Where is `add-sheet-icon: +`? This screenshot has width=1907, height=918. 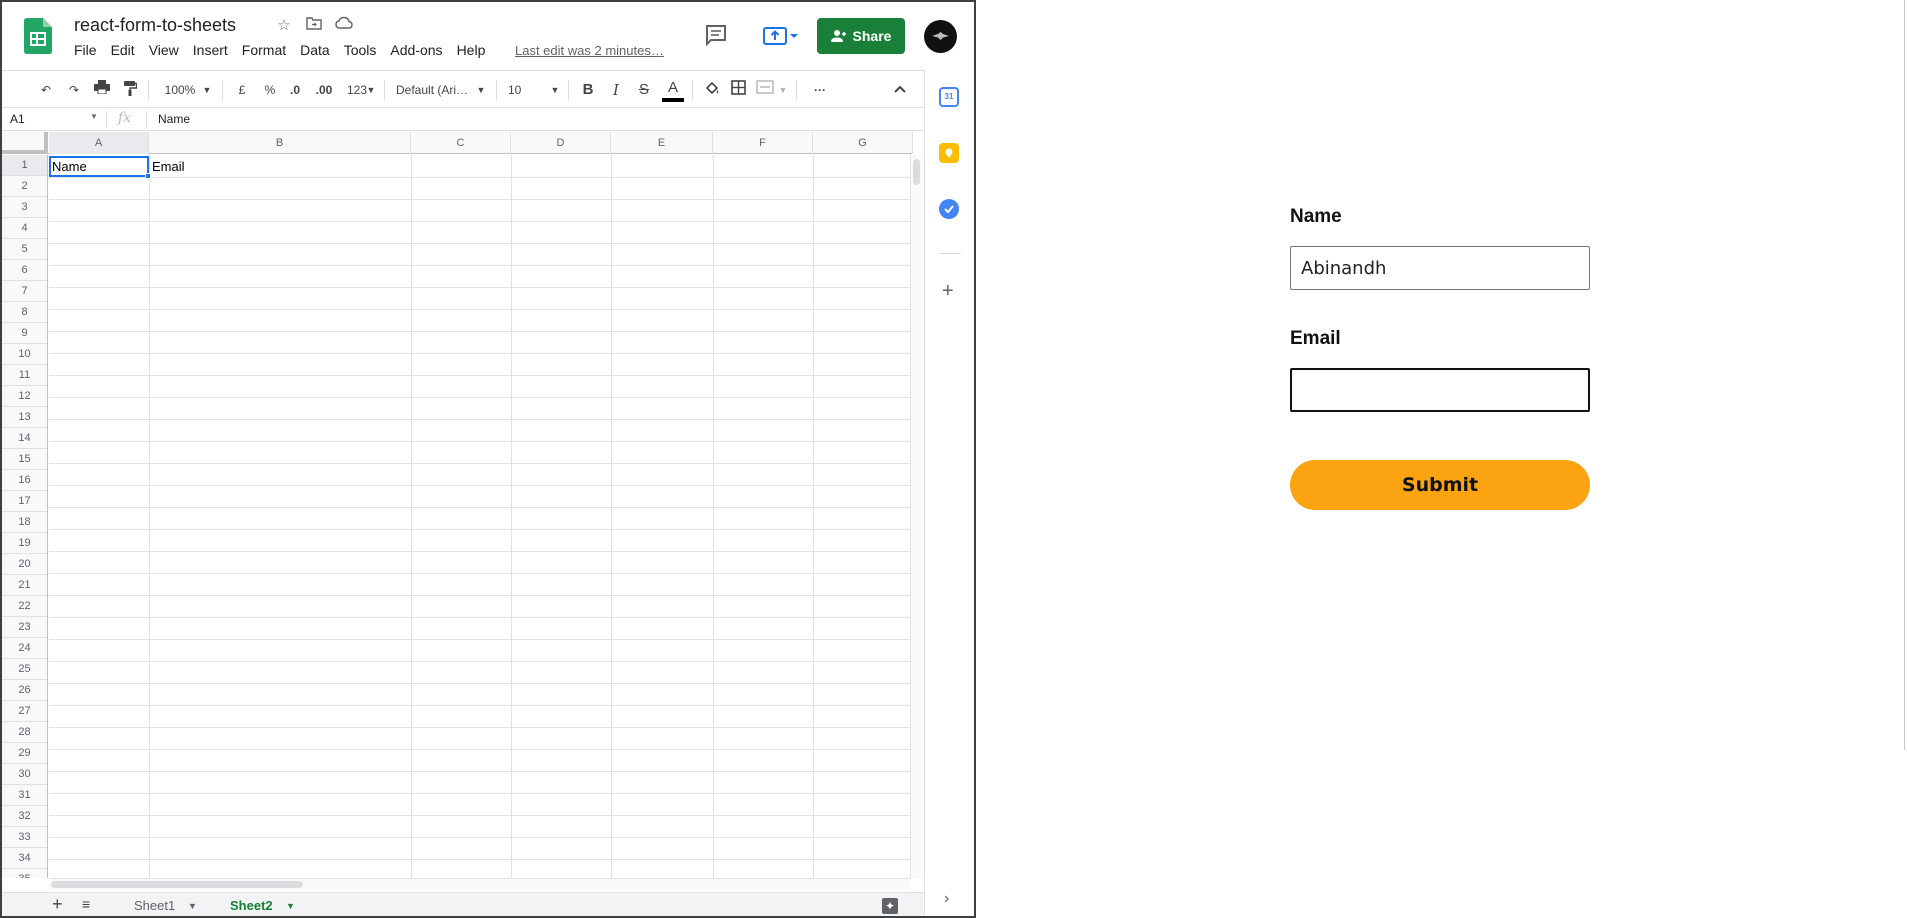
add-sheet-icon: + is located at coordinates (57, 904).